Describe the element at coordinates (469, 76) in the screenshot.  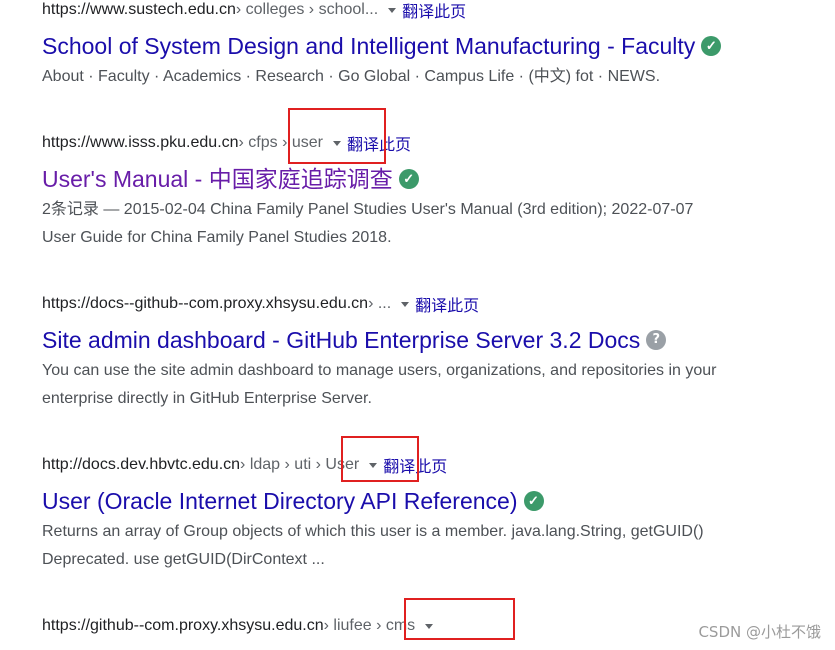
I see `sitelink-campus-life: Campus Life` at that location.